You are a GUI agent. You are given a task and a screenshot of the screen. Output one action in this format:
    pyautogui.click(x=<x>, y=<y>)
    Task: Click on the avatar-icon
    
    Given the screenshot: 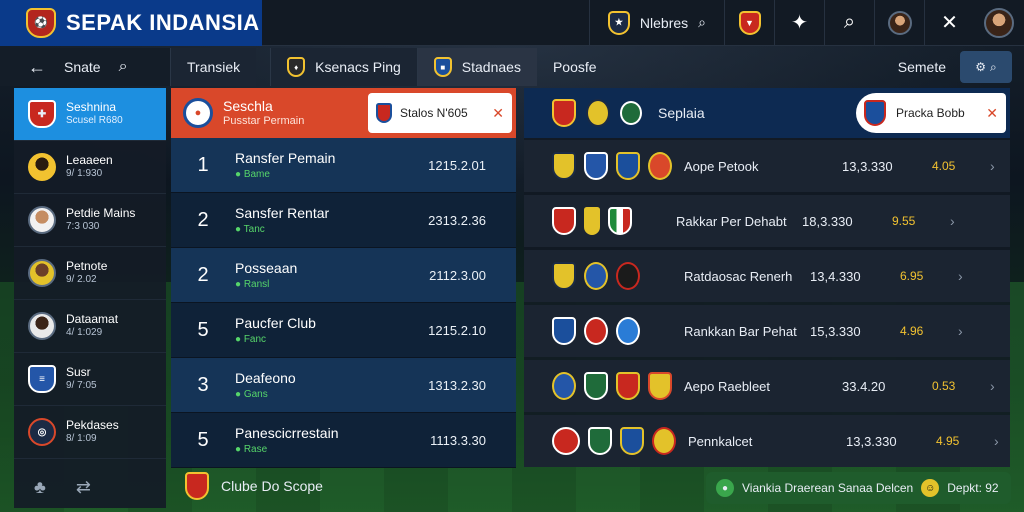 What is the action you would take?
    pyautogui.click(x=899, y=23)
    